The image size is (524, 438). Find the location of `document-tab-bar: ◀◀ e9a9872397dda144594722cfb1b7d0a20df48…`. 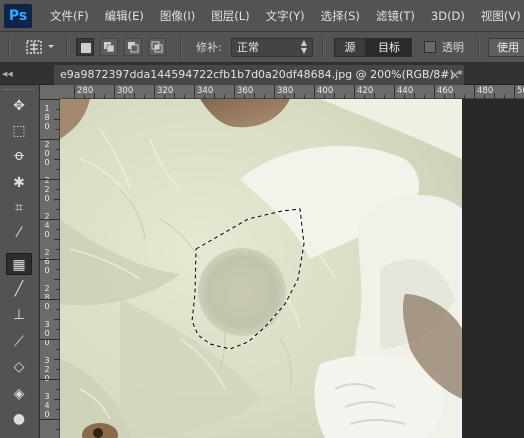

document-tab-bar: ◀◀ e9a9872397dda144594722cfb1b7d0a20df48… is located at coordinates (262, 74).